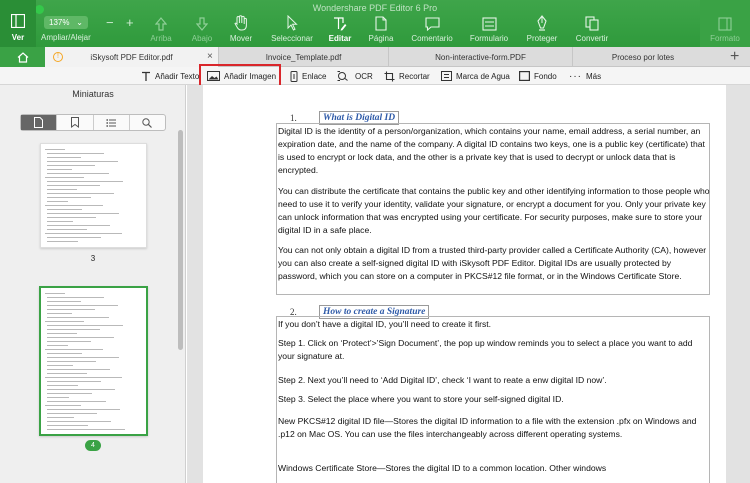  I want to click on bookmarks-tab, so click(75, 122).